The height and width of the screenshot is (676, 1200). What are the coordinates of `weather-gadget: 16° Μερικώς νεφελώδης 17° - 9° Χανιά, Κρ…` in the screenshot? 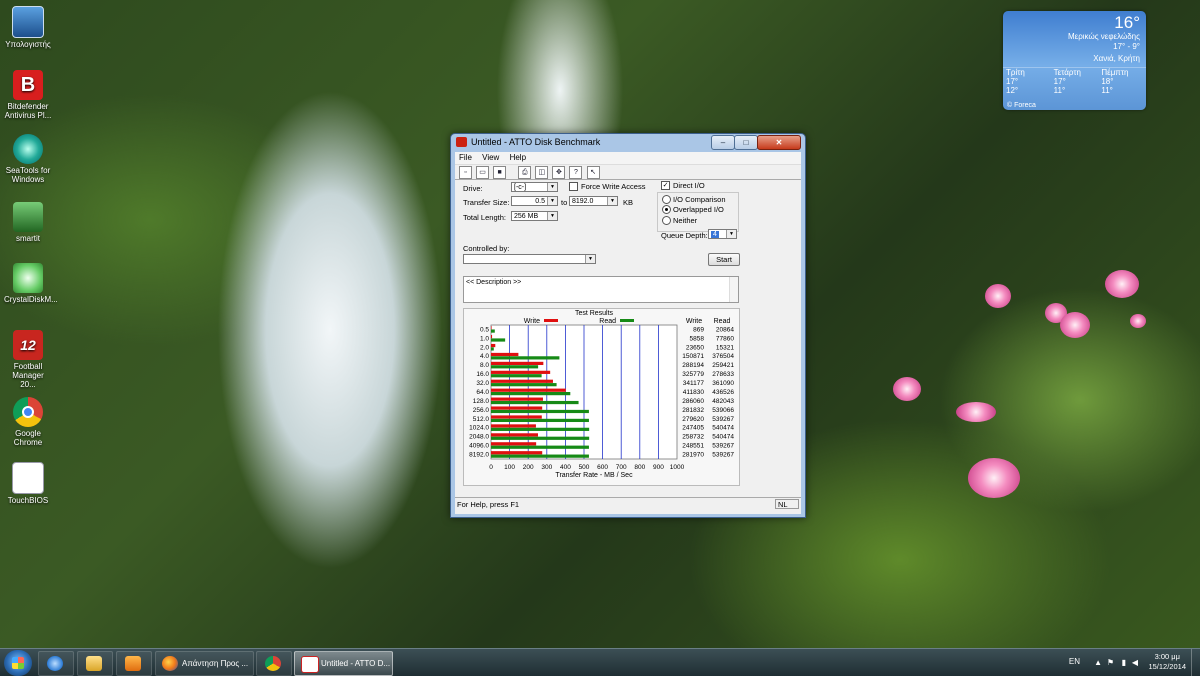 It's located at (1074, 60).